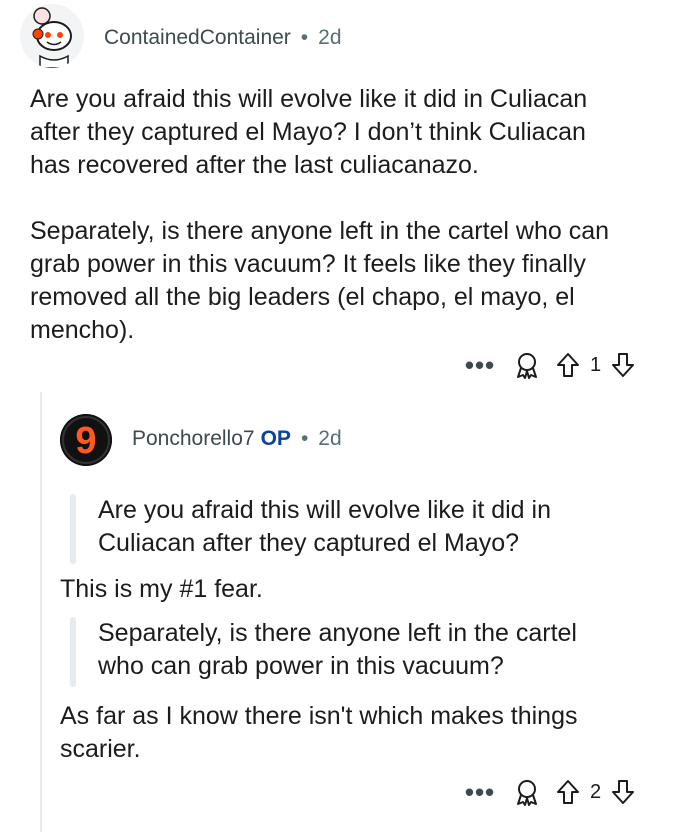 This screenshot has height=832, width=700. I want to click on text-line: who can grab power in this vacuum?, so click(301, 666).